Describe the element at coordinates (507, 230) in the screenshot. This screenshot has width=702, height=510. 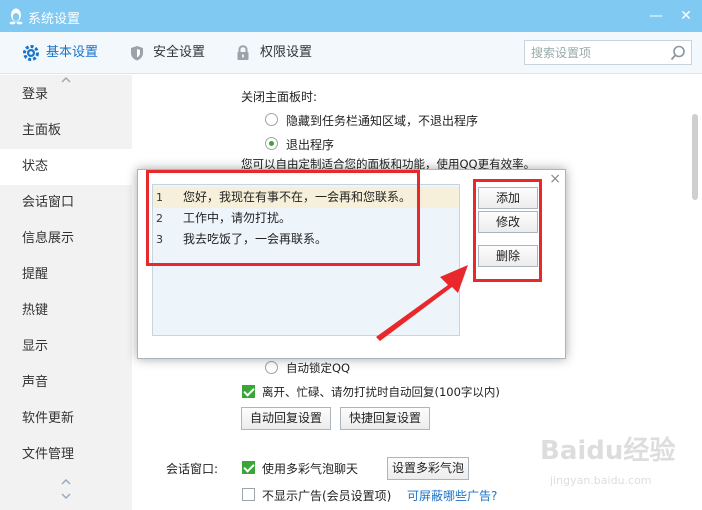
I see `highlight-box-buttons` at that location.